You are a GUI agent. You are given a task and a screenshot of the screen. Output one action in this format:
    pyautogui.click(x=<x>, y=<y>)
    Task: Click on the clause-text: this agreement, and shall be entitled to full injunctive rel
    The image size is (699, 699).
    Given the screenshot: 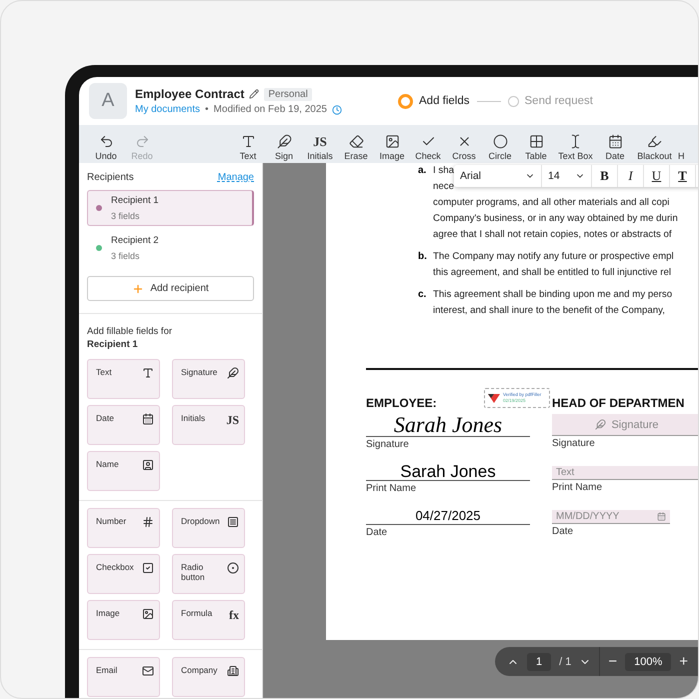 What is the action you would take?
    pyautogui.click(x=552, y=273)
    